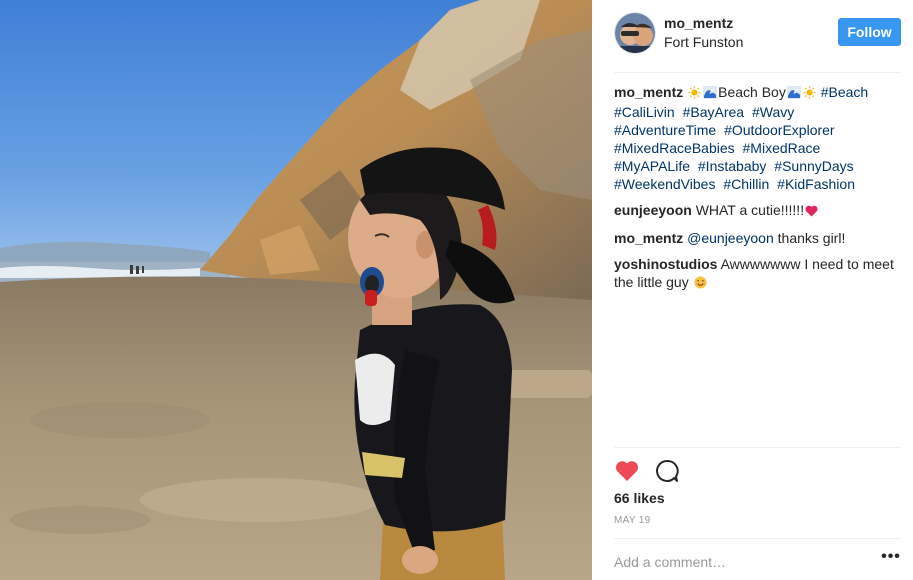  I want to click on hashtag-link: #Instababy, so click(732, 166).